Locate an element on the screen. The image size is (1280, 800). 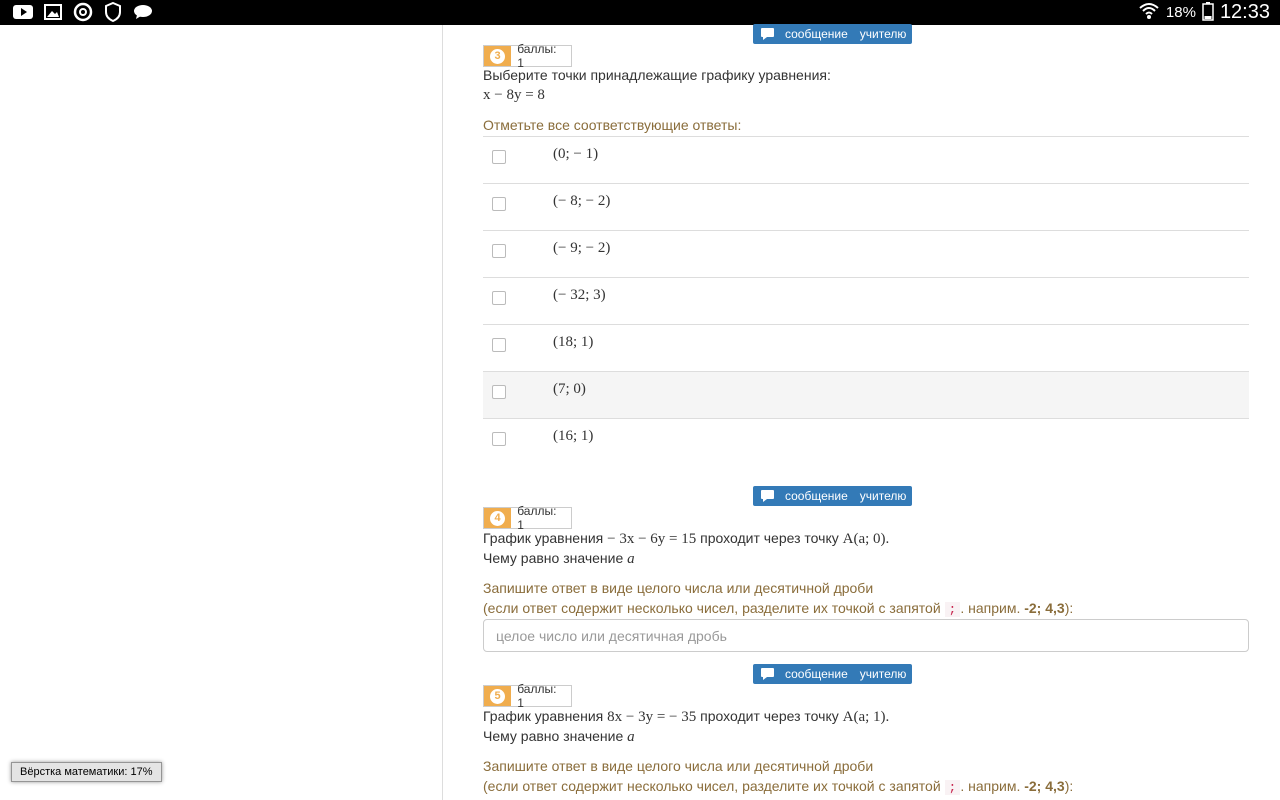
answer-option: (18; 1) is located at coordinates (866, 347).